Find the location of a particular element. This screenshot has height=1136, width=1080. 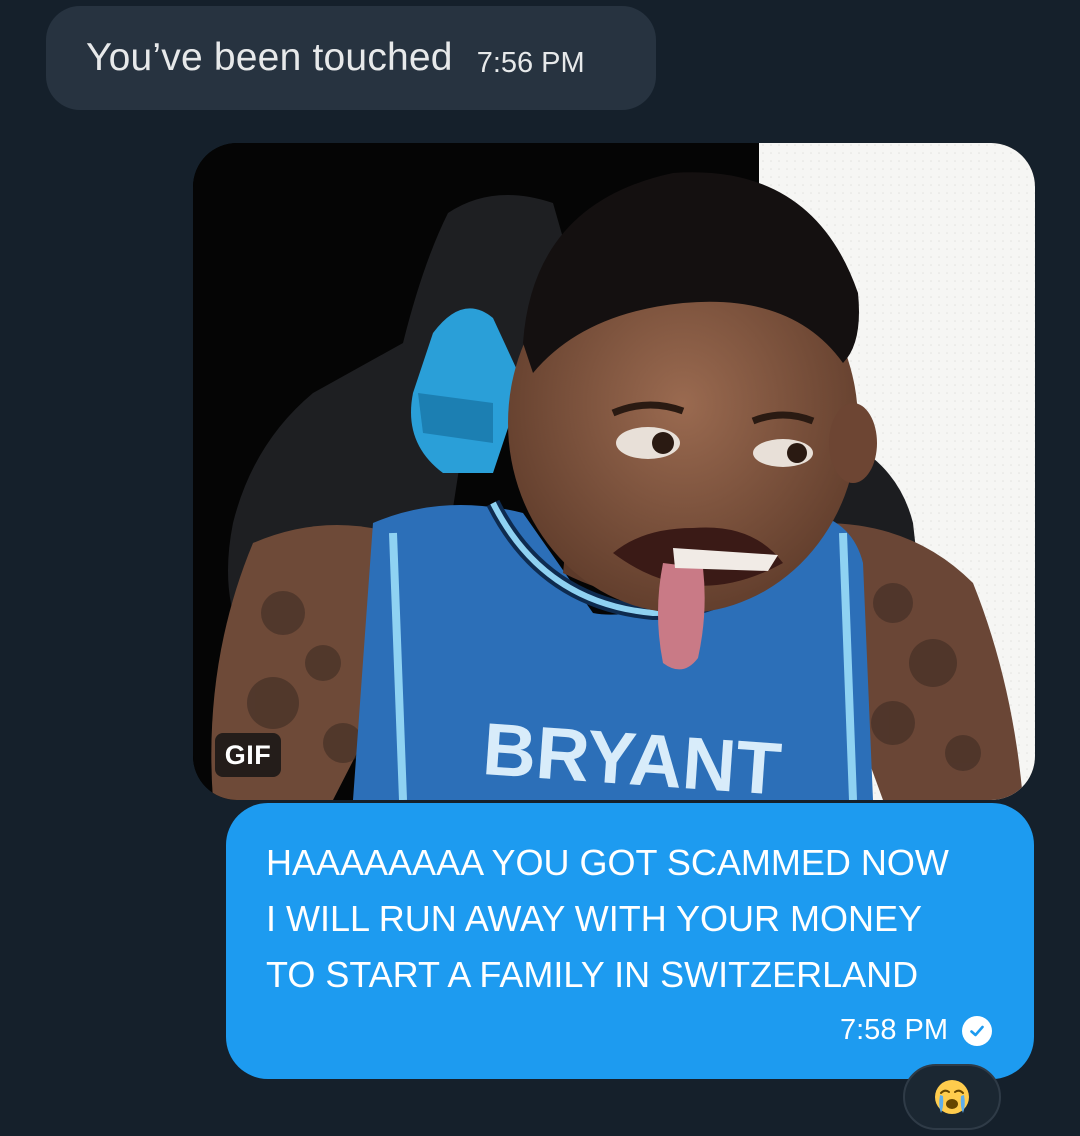

outgoing-message-meta: 7:58 PM is located at coordinates (916, 1030).